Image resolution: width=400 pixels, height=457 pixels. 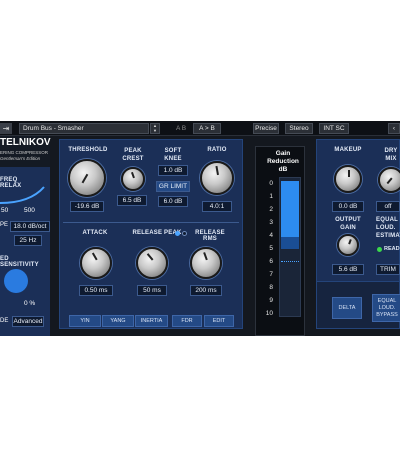 I want to click on meter-tick: 9, so click(x=271, y=300).